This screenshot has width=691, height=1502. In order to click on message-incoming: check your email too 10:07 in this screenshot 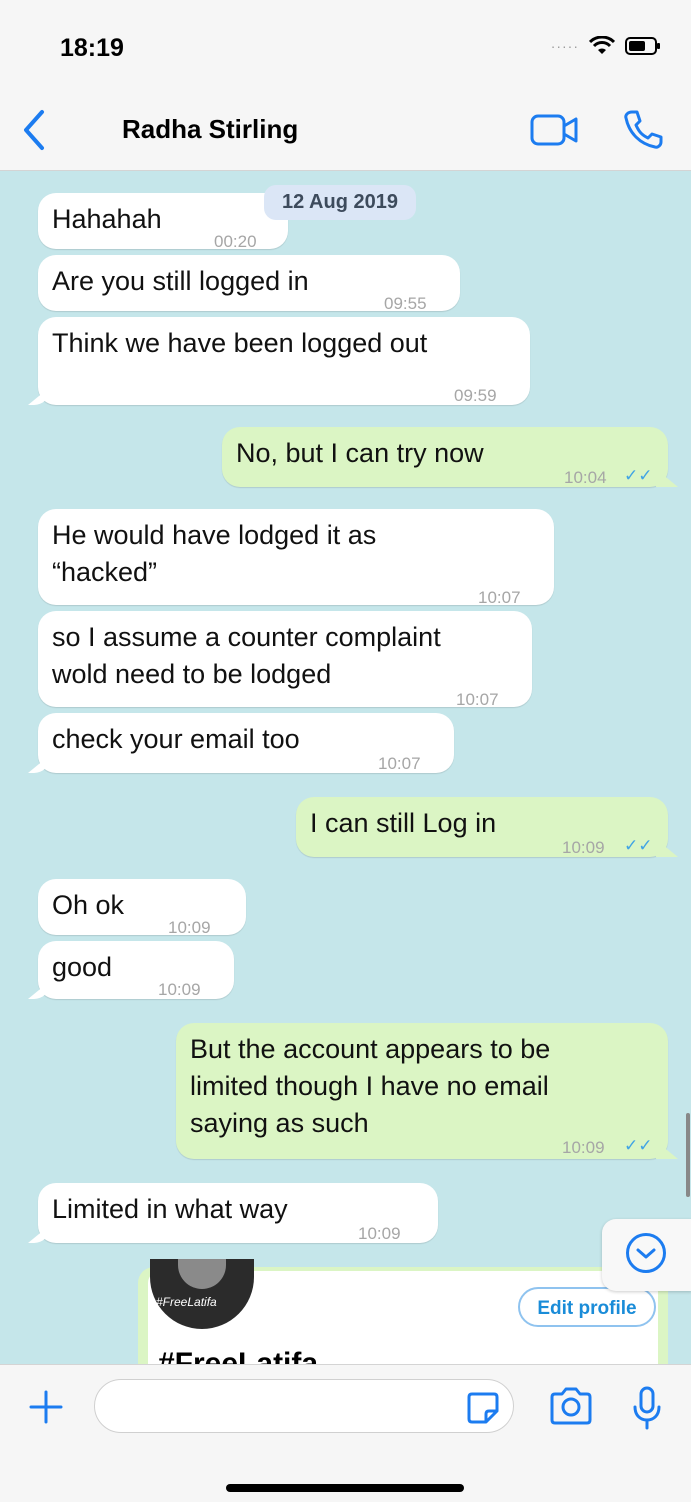, I will do `click(241, 743)`.